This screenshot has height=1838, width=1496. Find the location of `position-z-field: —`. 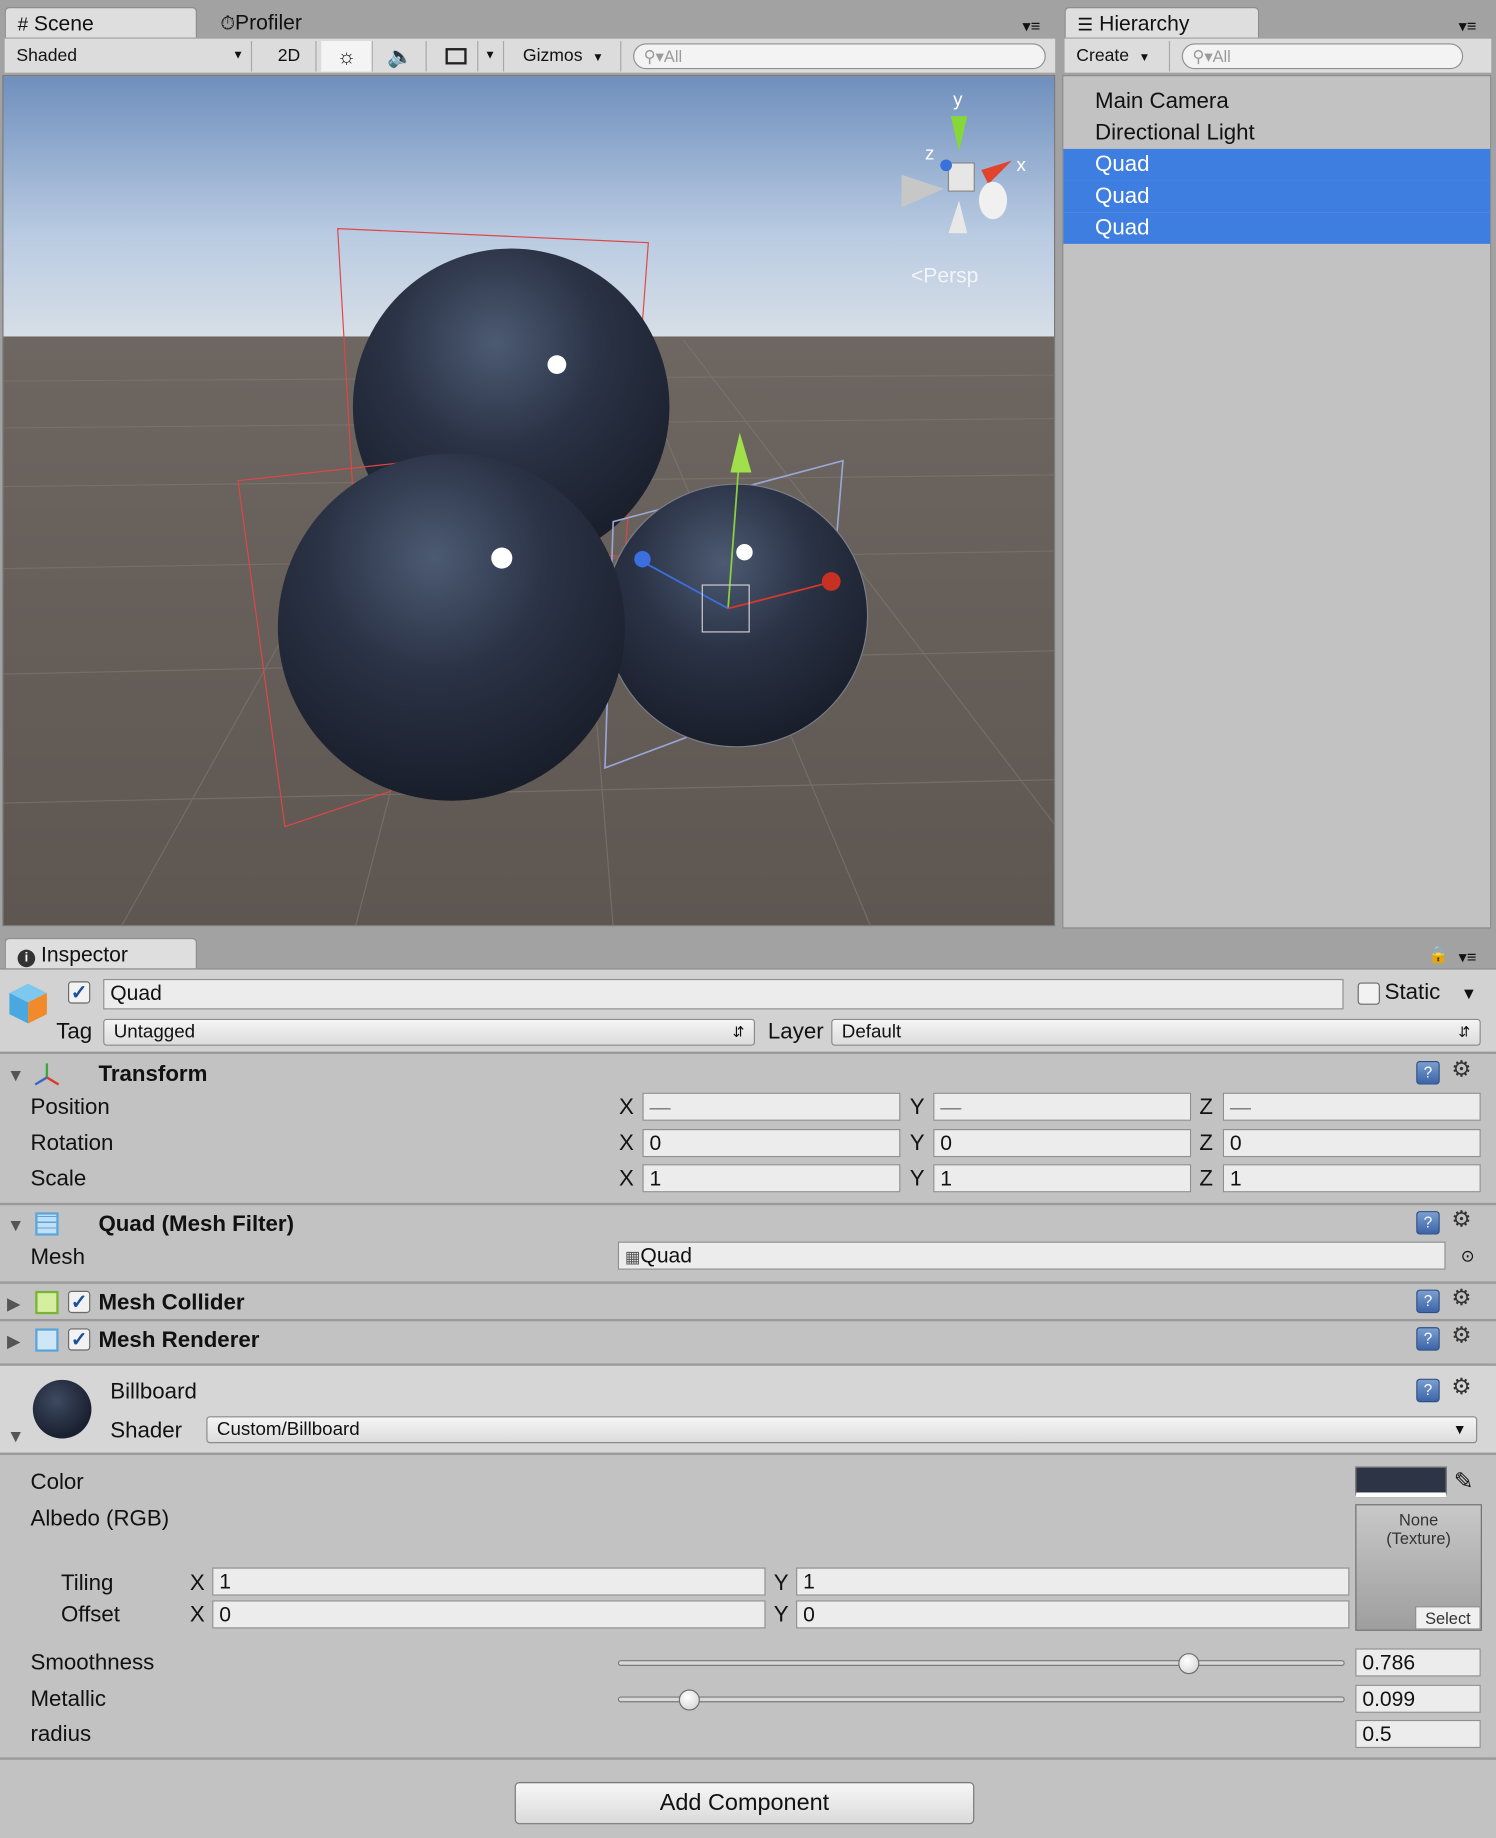

position-z-field: — is located at coordinates (1351, 1106).